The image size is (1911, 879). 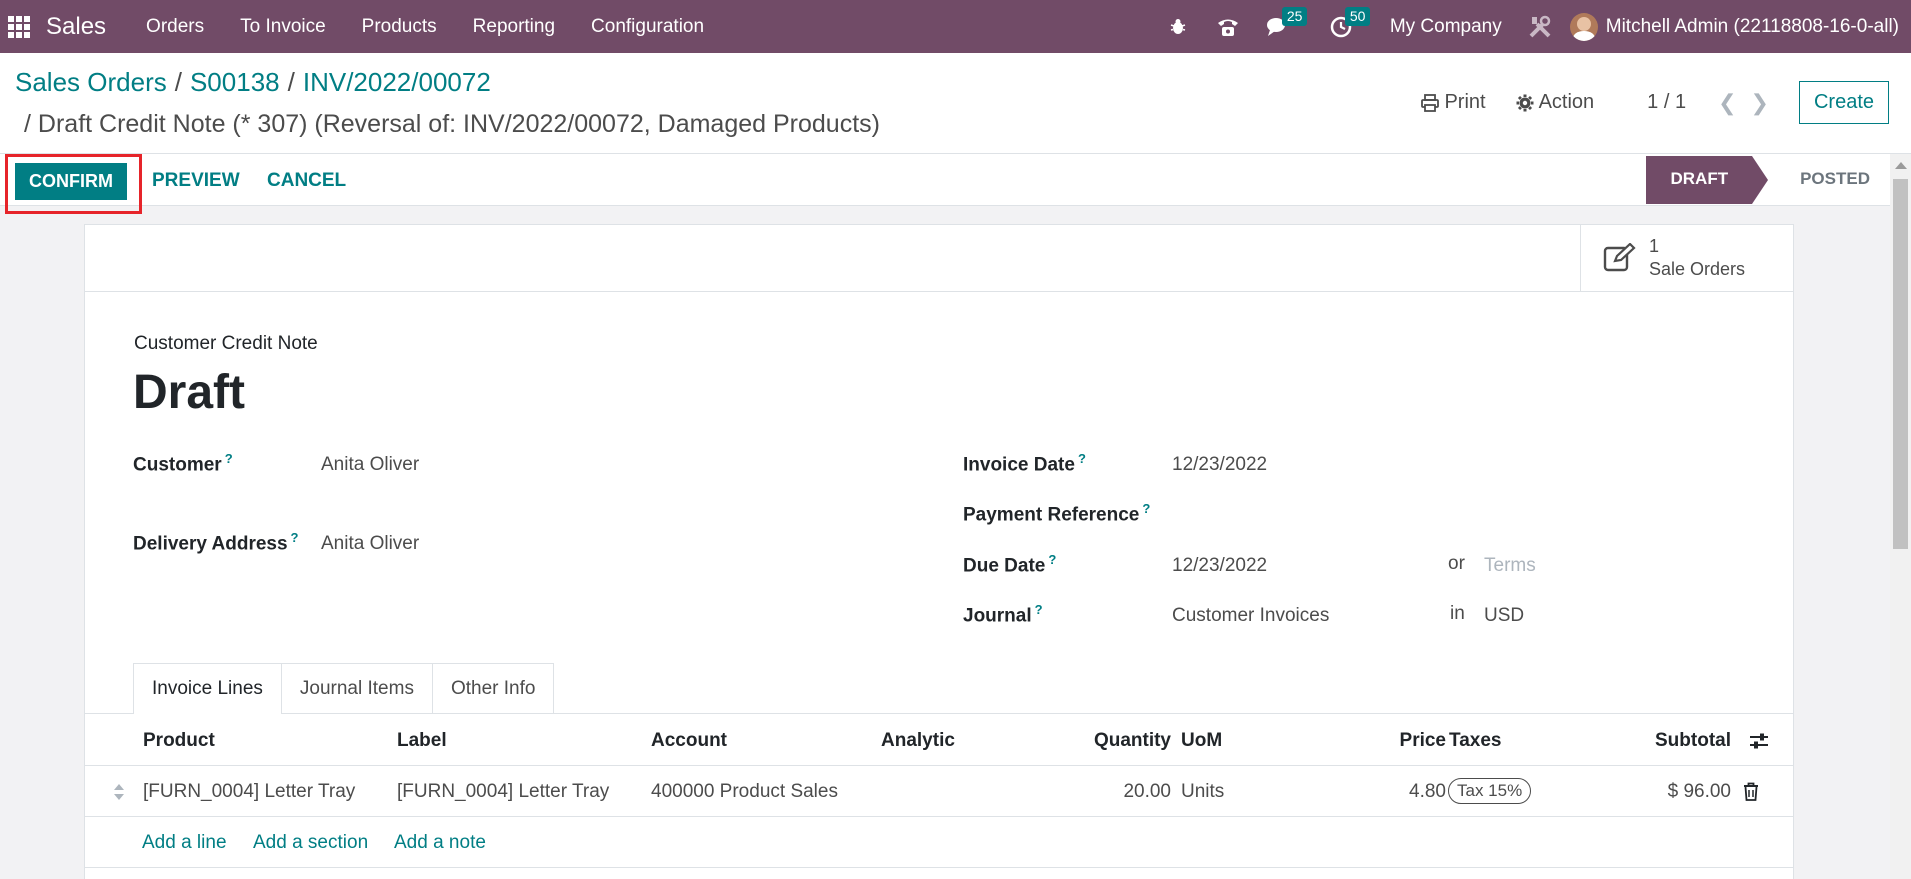 What do you see at coordinates (1490, 791) in the screenshot?
I see `line-tax-badge: Tax 15%` at bounding box center [1490, 791].